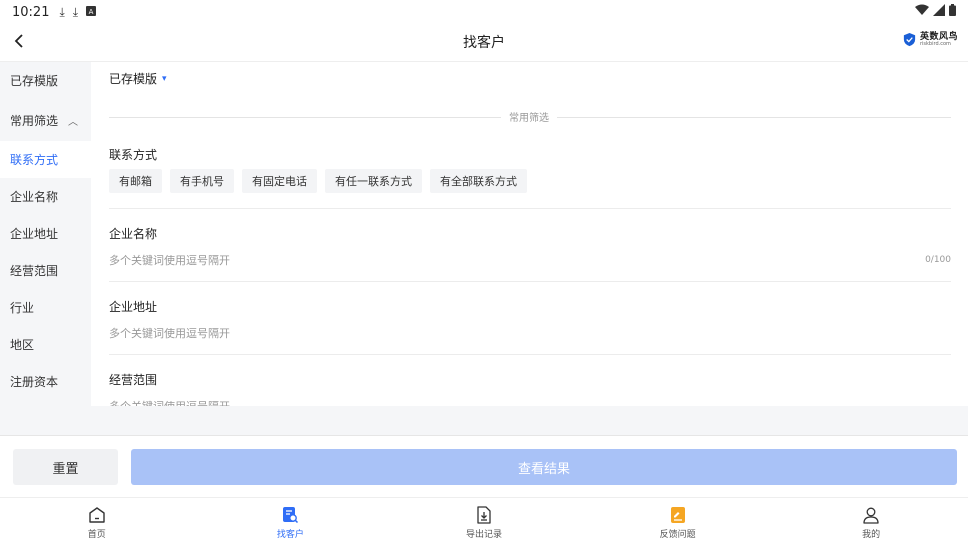 This screenshot has width=968, height=545. I want to click on signal-icon, so click(939, 12).